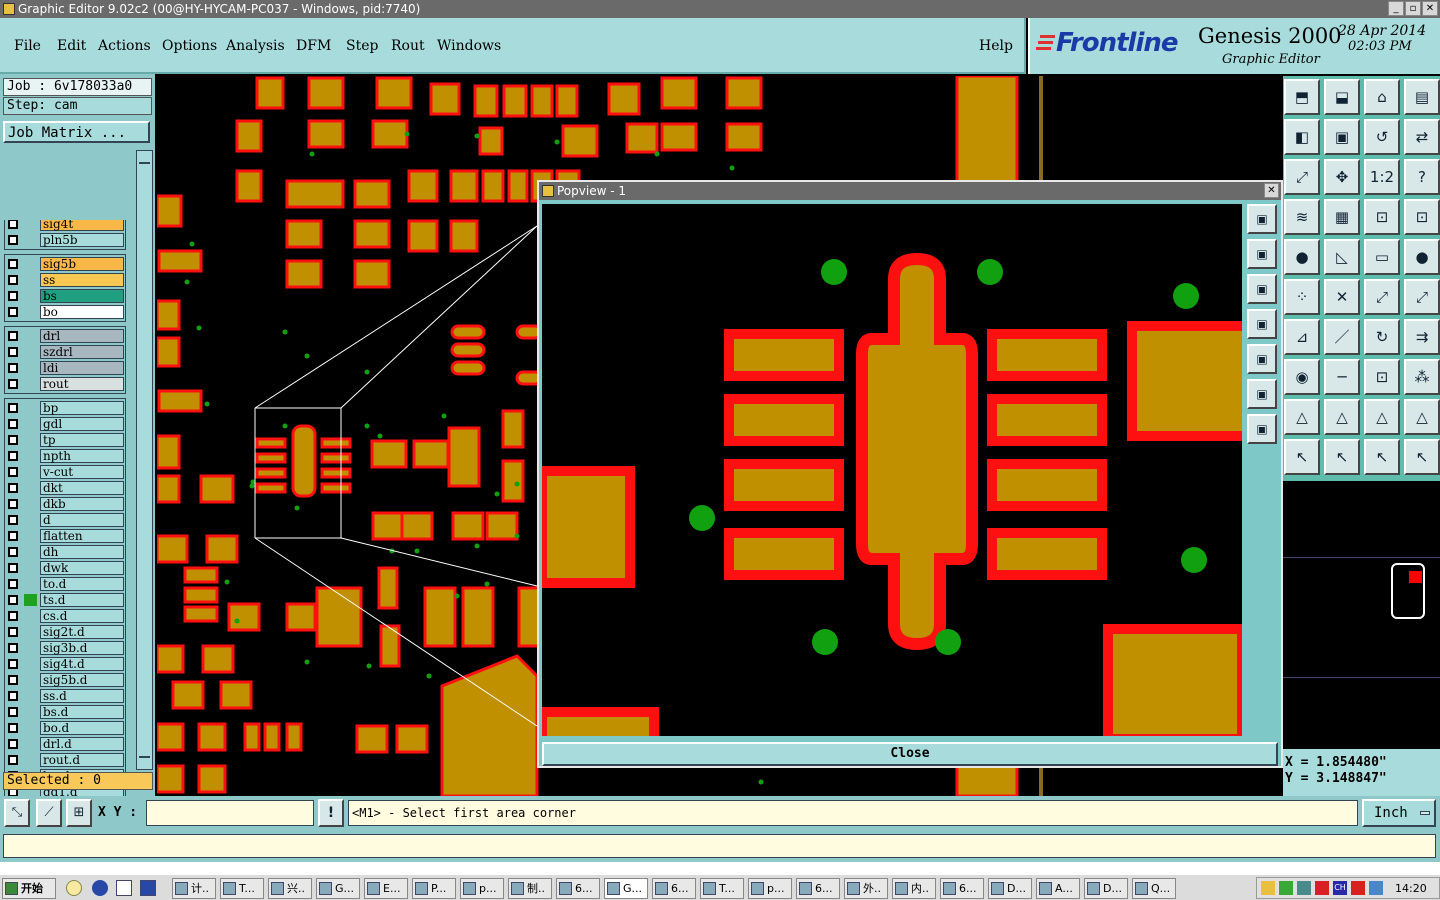  Describe the element at coordinates (1302, 257) in the screenshot. I see `pad-icon: ●` at that location.